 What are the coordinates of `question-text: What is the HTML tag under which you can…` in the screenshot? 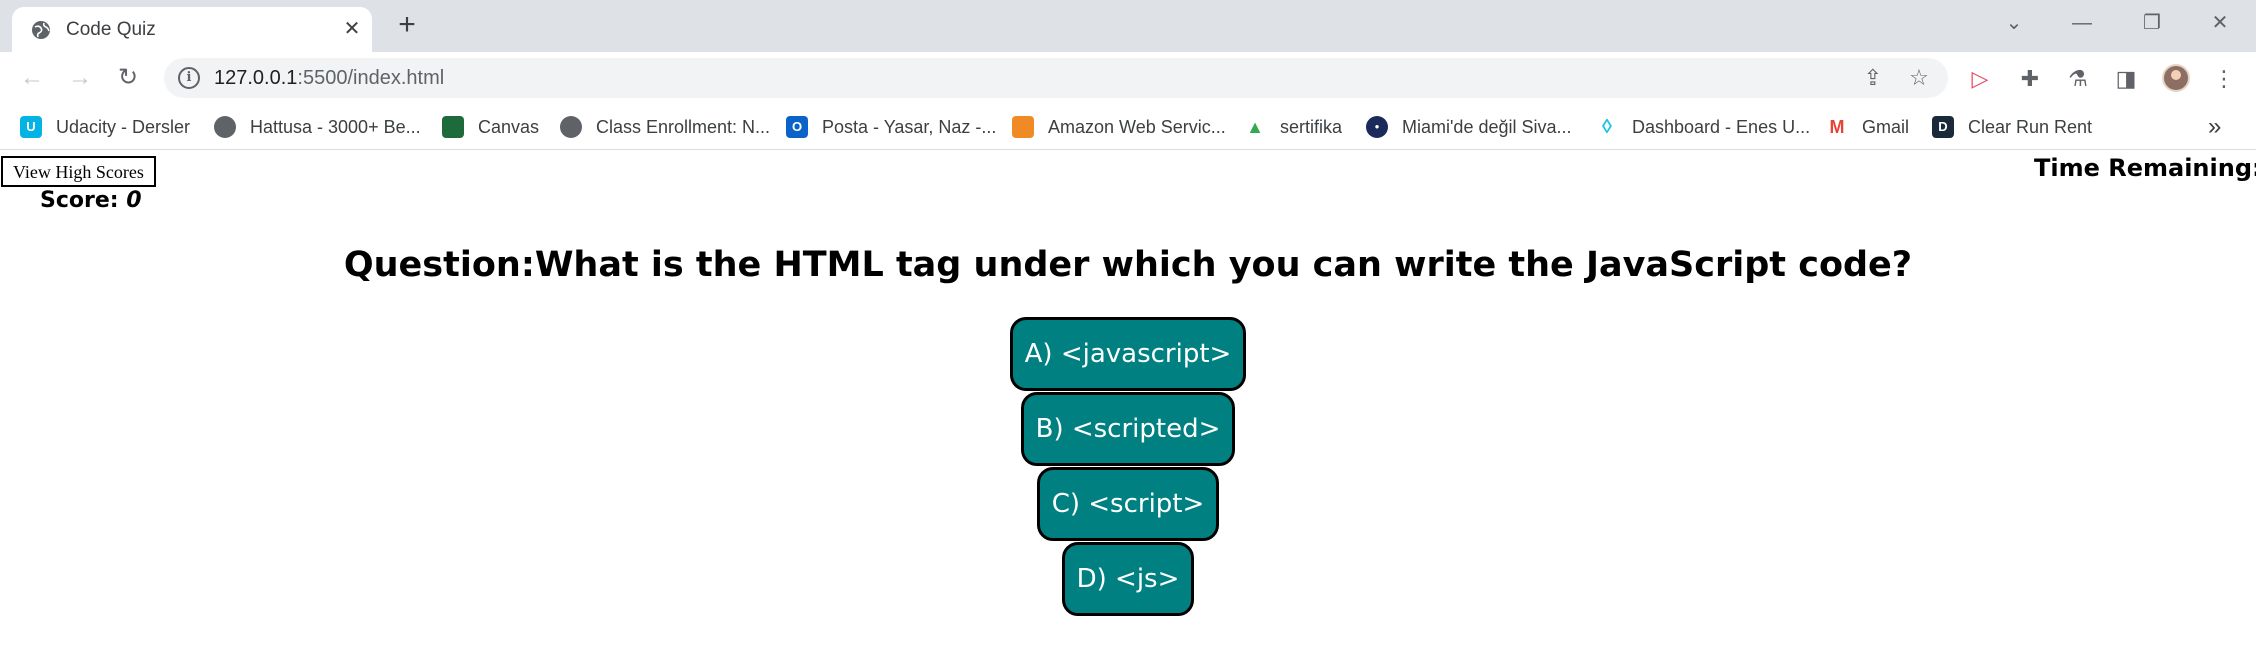 It's located at (1223, 265).